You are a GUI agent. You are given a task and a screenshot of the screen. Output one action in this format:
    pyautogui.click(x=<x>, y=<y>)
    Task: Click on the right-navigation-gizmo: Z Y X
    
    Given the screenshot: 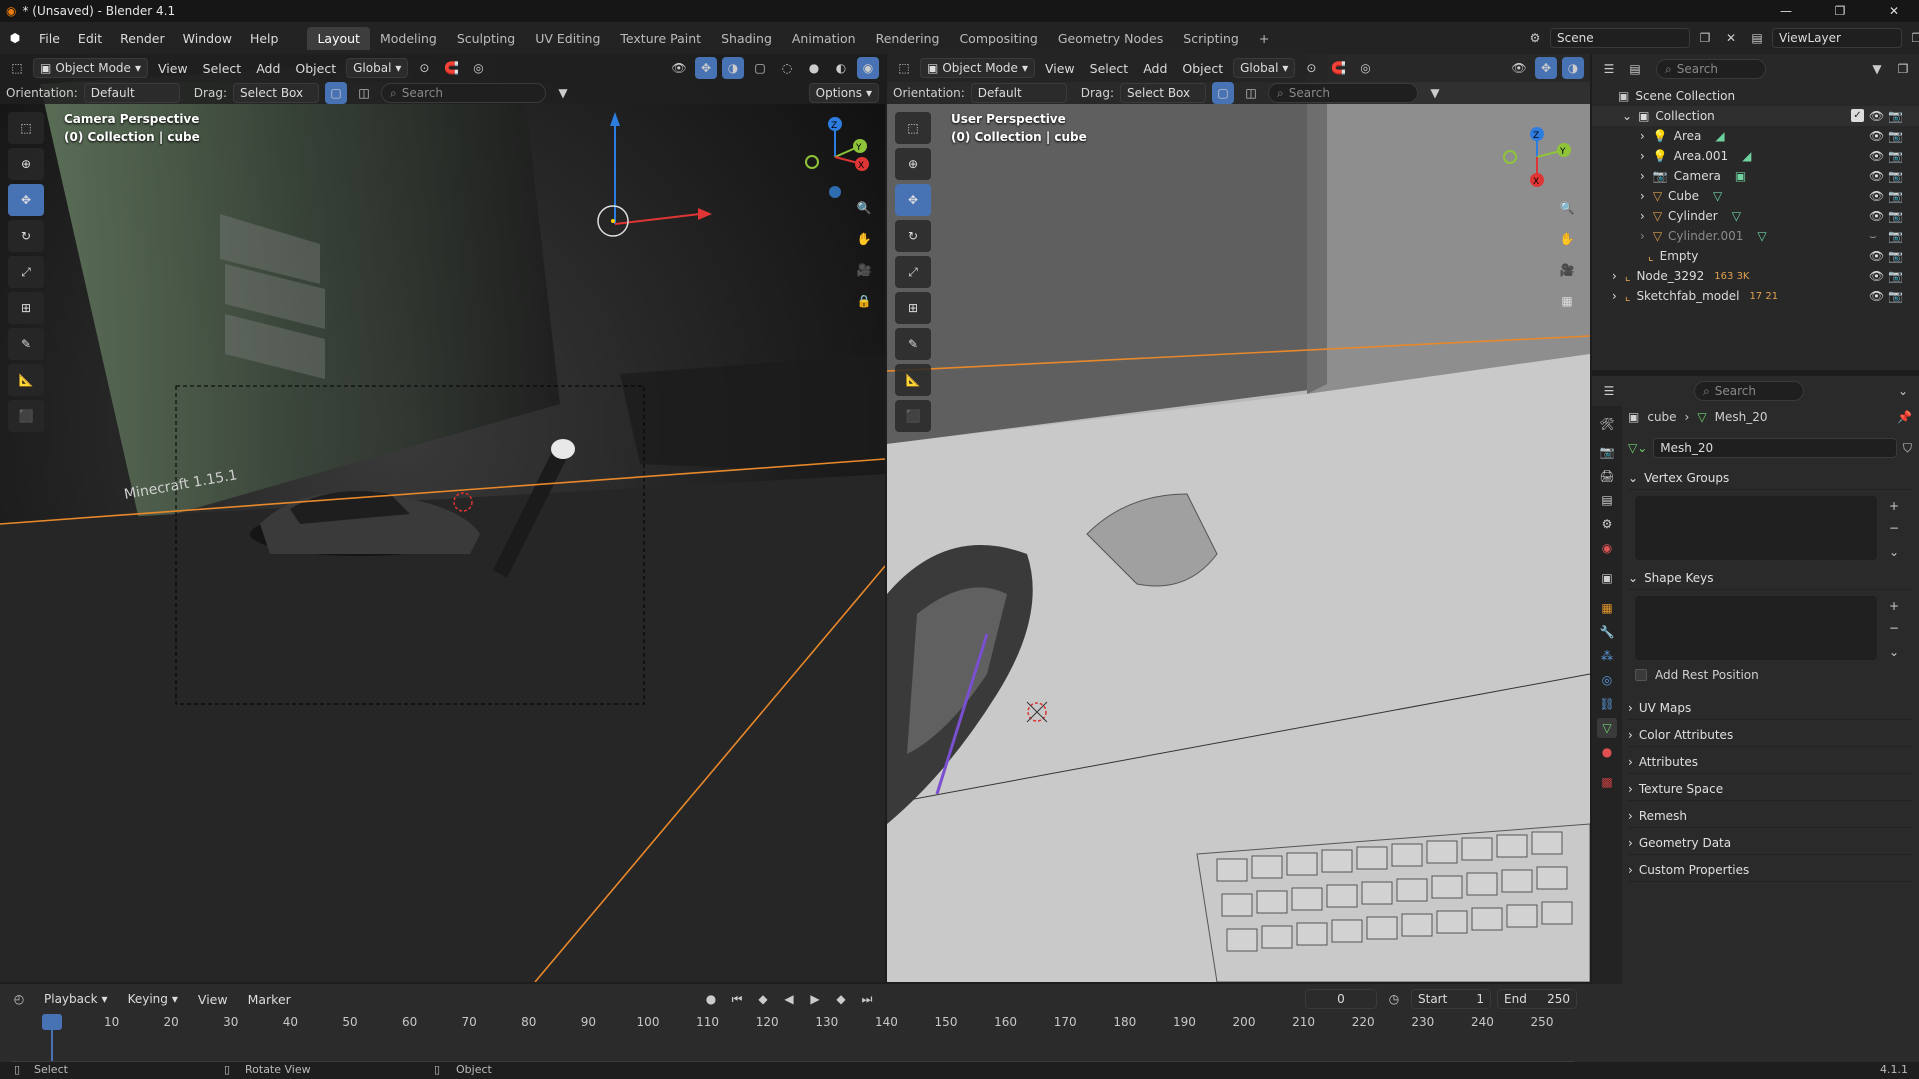 What is the action you would take?
    pyautogui.click(x=1537, y=157)
    